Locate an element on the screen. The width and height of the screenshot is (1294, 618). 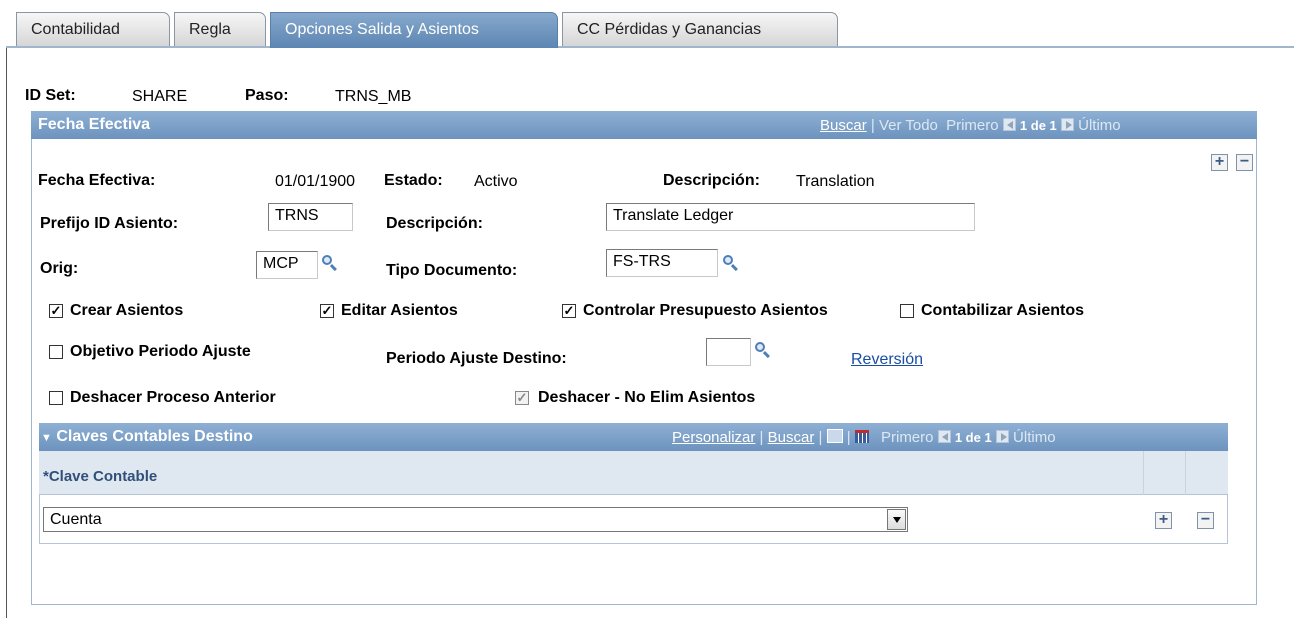
orig-input: MCP is located at coordinates (287, 265).